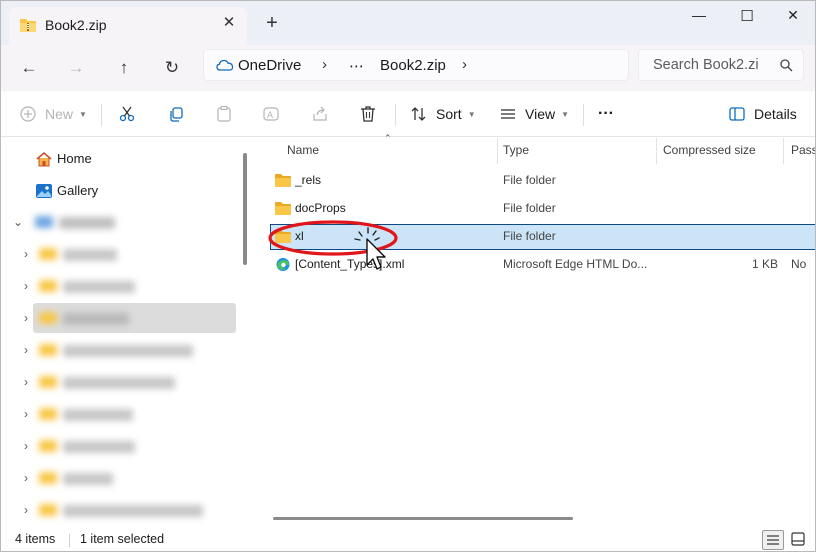  Describe the element at coordinates (747, 18) in the screenshot. I see `maximize-button: ☐` at that location.